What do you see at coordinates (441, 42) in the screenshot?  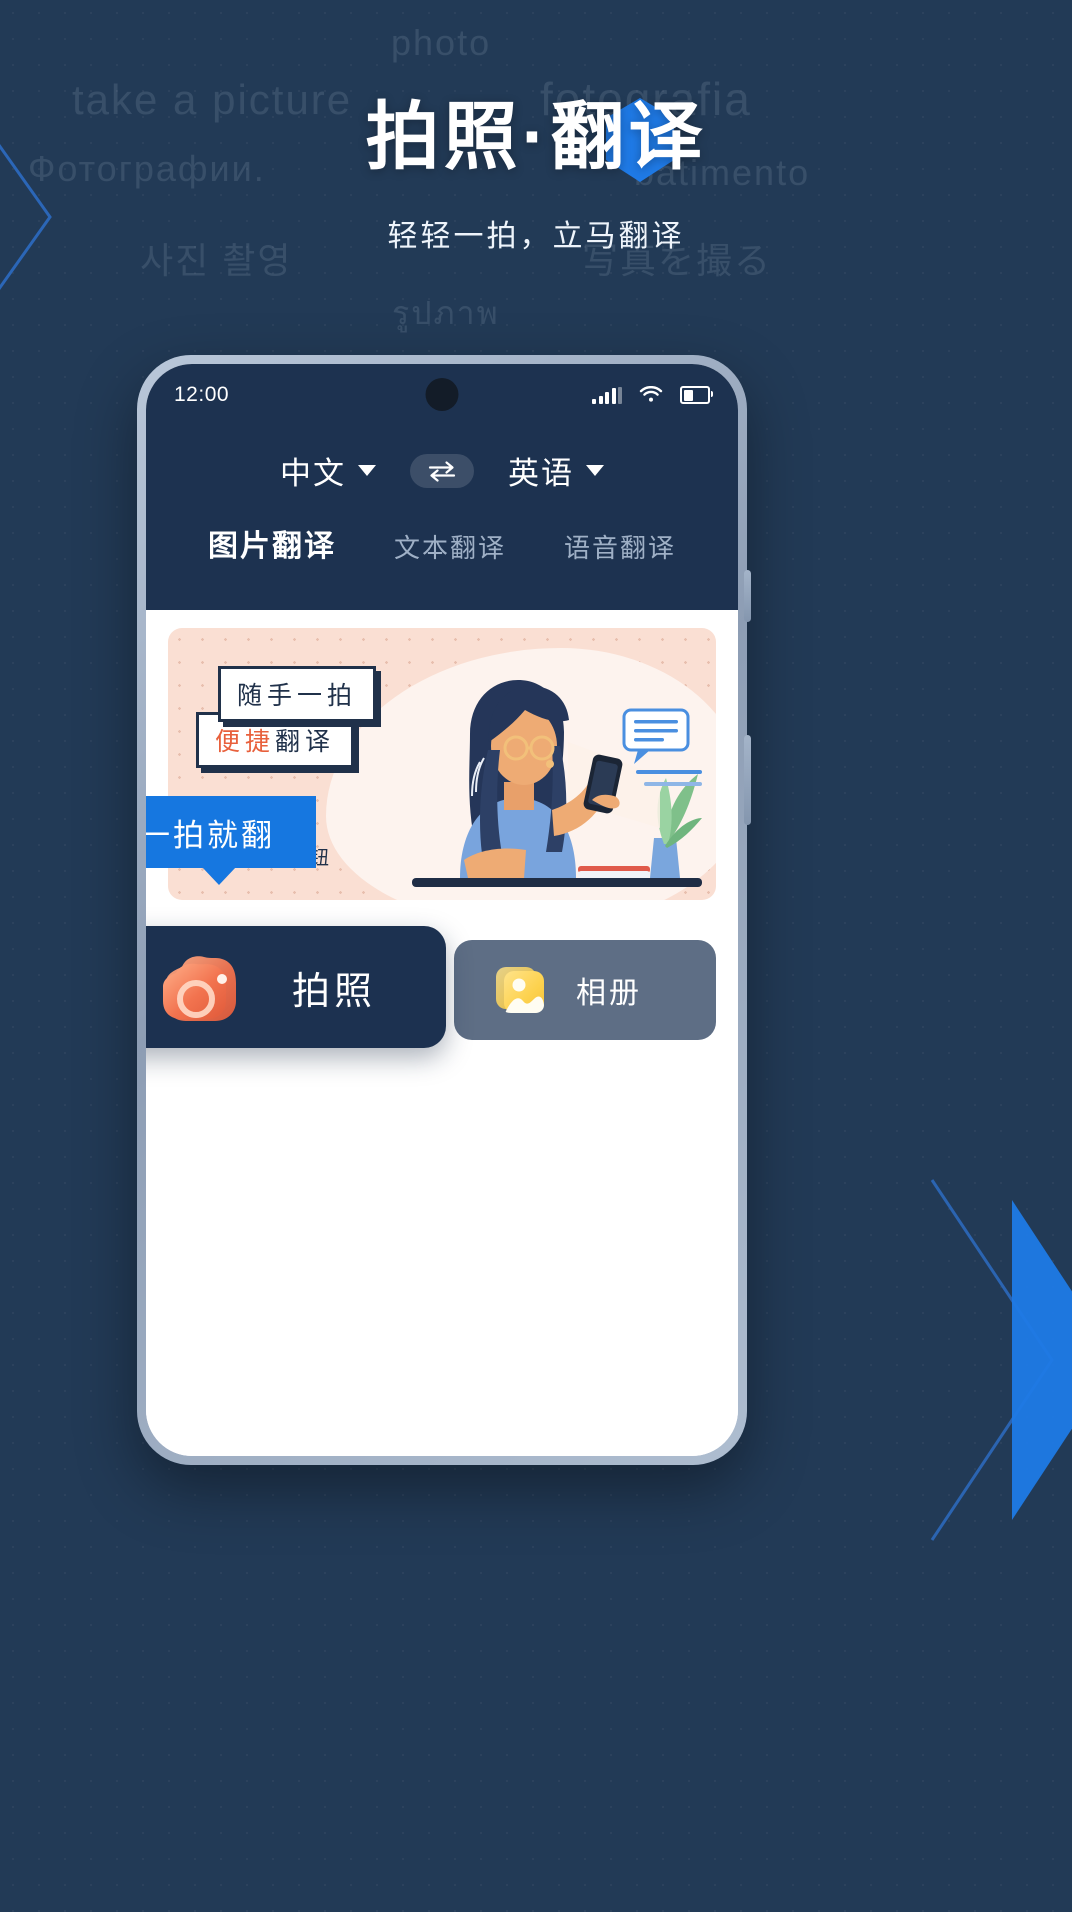 I see `background-word: photo` at bounding box center [441, 42].